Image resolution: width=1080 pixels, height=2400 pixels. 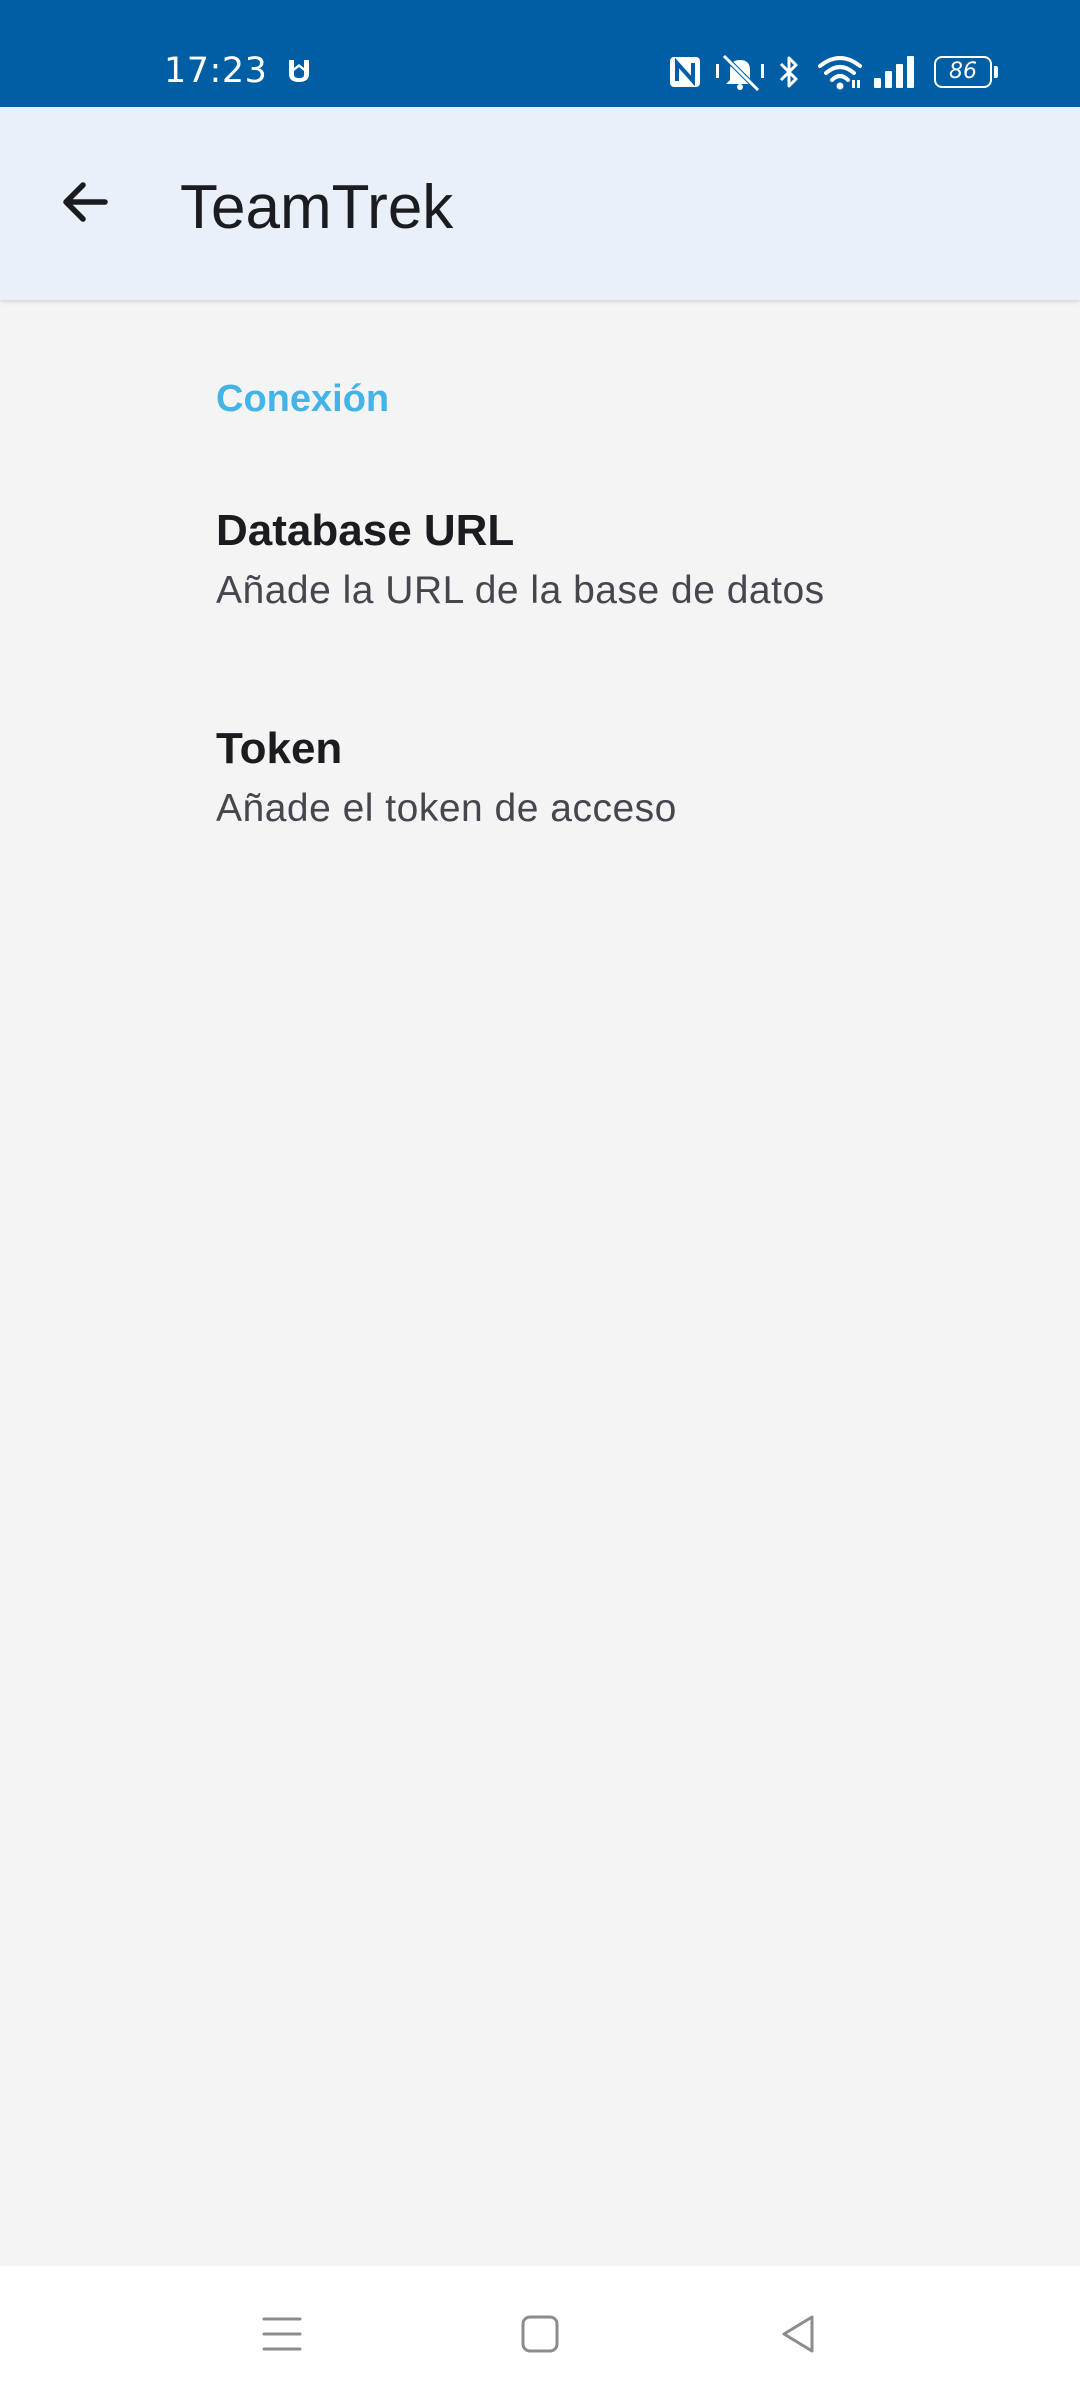 I want to click on navigation-bar, so click(x=540, y=2333).